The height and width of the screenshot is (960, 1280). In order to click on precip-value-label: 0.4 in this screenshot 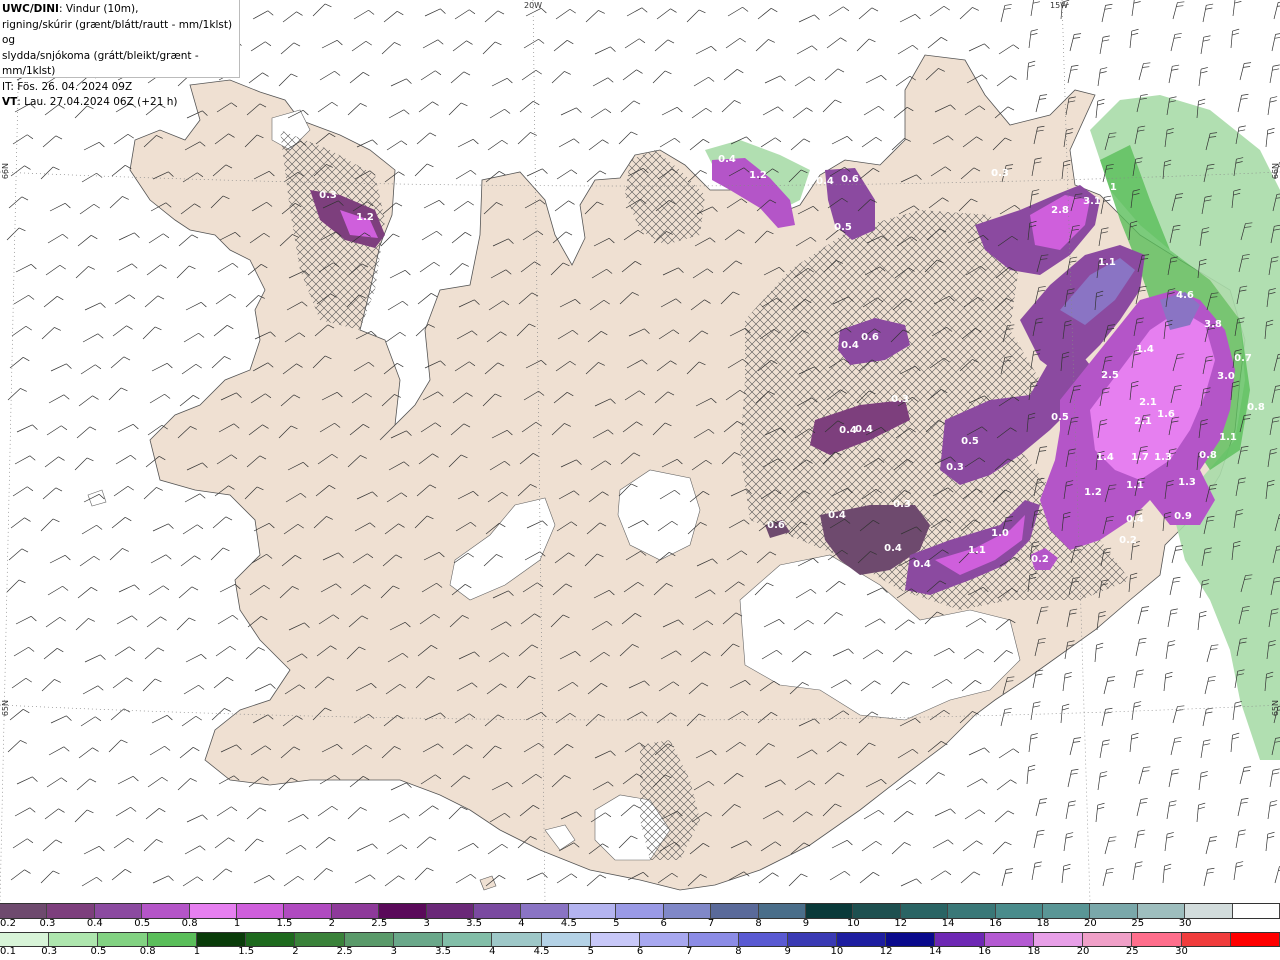, I will do `click(825, 181)`.